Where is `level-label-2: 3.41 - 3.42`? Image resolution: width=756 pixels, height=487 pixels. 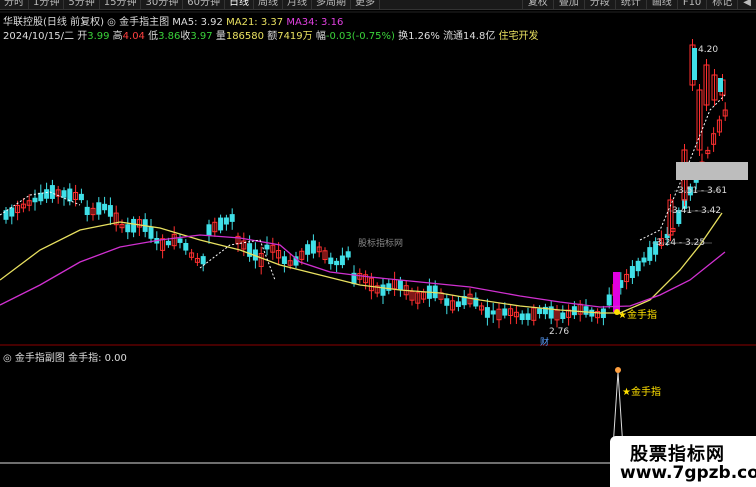 level-label-2: 3.41 - 3.42 is located at coordinates (697, 211).